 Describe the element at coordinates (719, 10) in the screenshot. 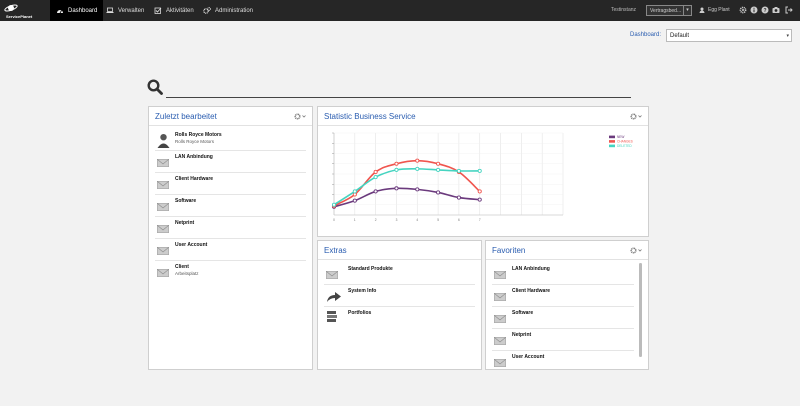

I see `user-name: Egg Plant` at that location.